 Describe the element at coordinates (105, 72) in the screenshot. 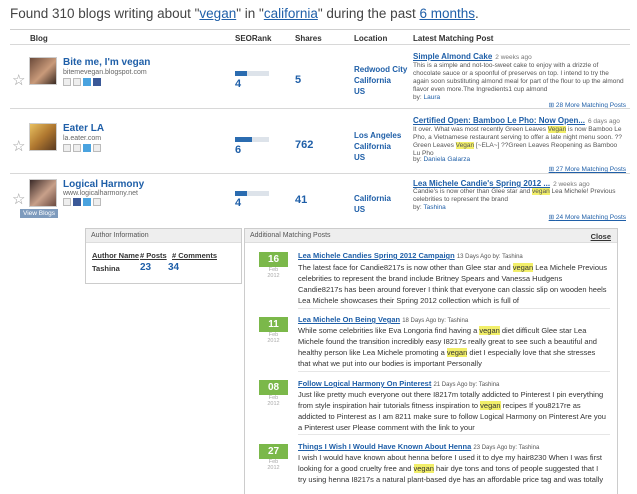

I see `blog-url: bitemevegan.blogspot.com` at that location.